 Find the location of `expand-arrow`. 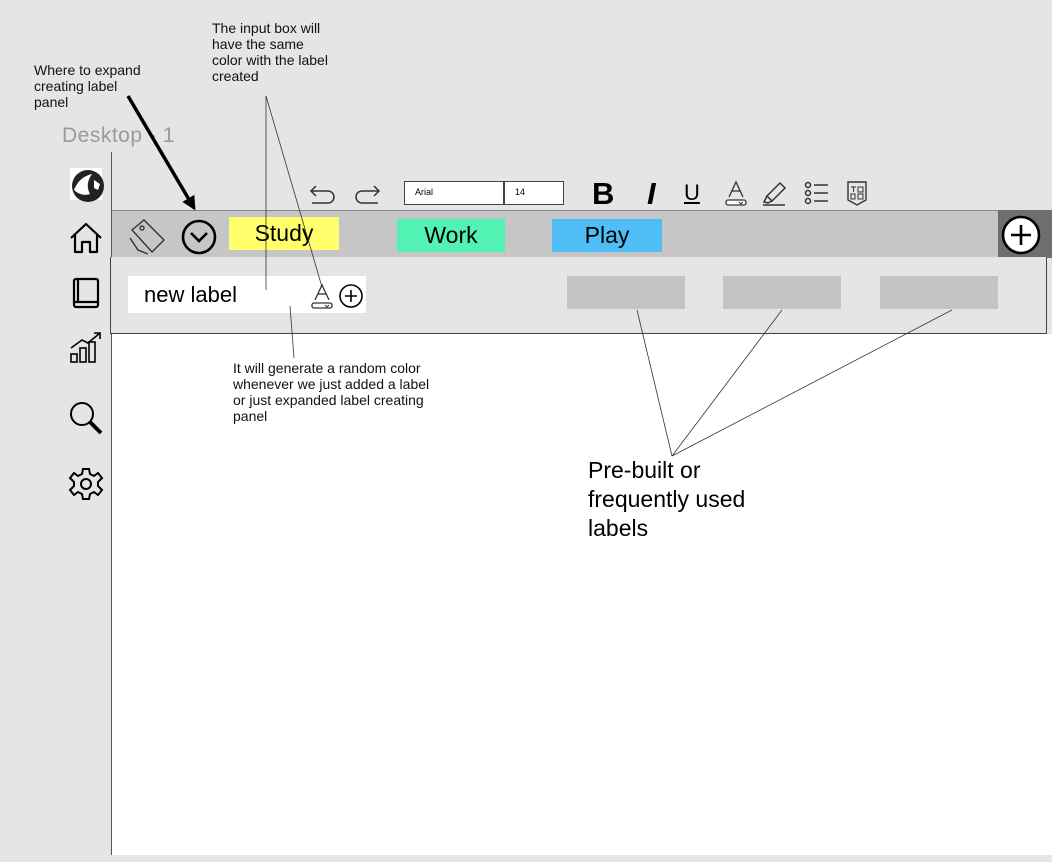

expand-arrow is located at coordinates (161, 153).